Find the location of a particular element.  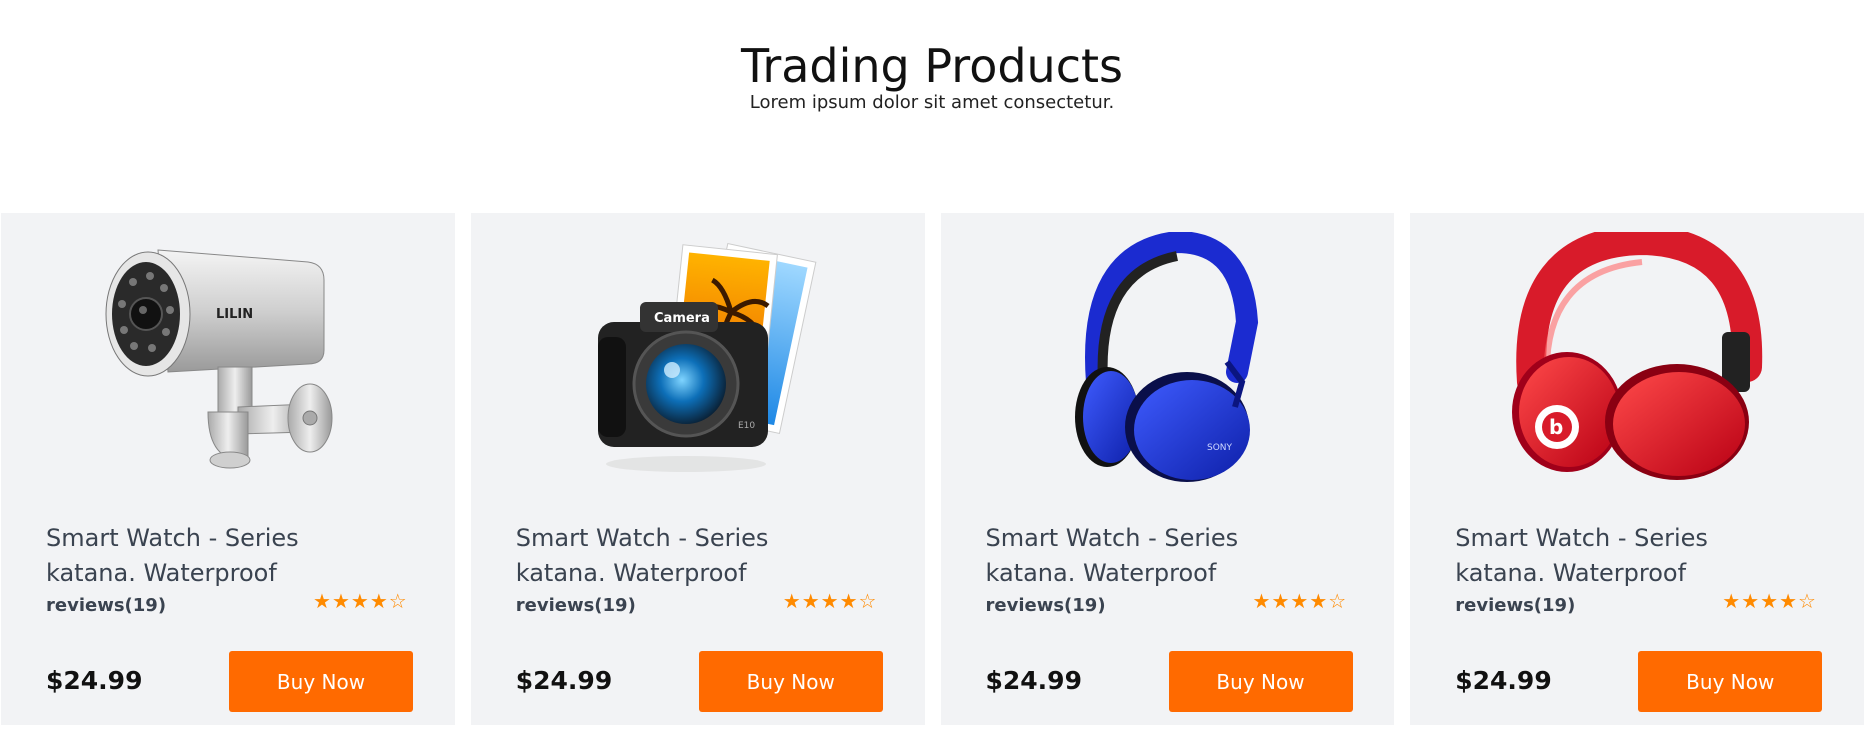

svg-text: Camera is located at coordinates (682, 318).